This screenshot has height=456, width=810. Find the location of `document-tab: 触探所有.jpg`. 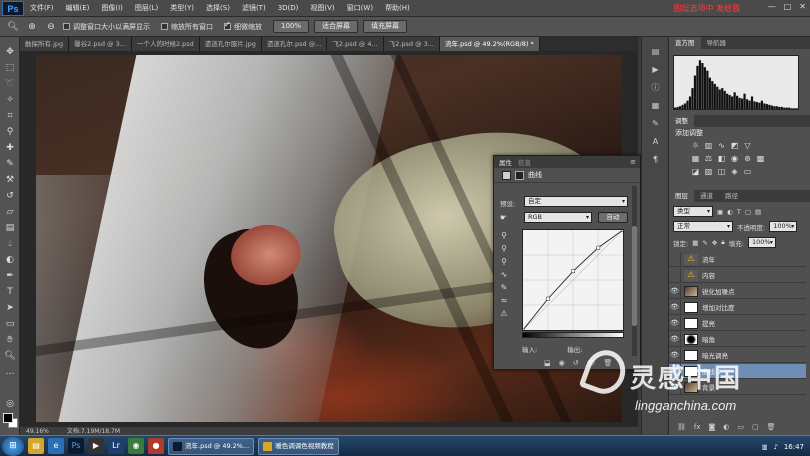

document-tab: 触探所有.jpg is located at coordinates (45, 44).